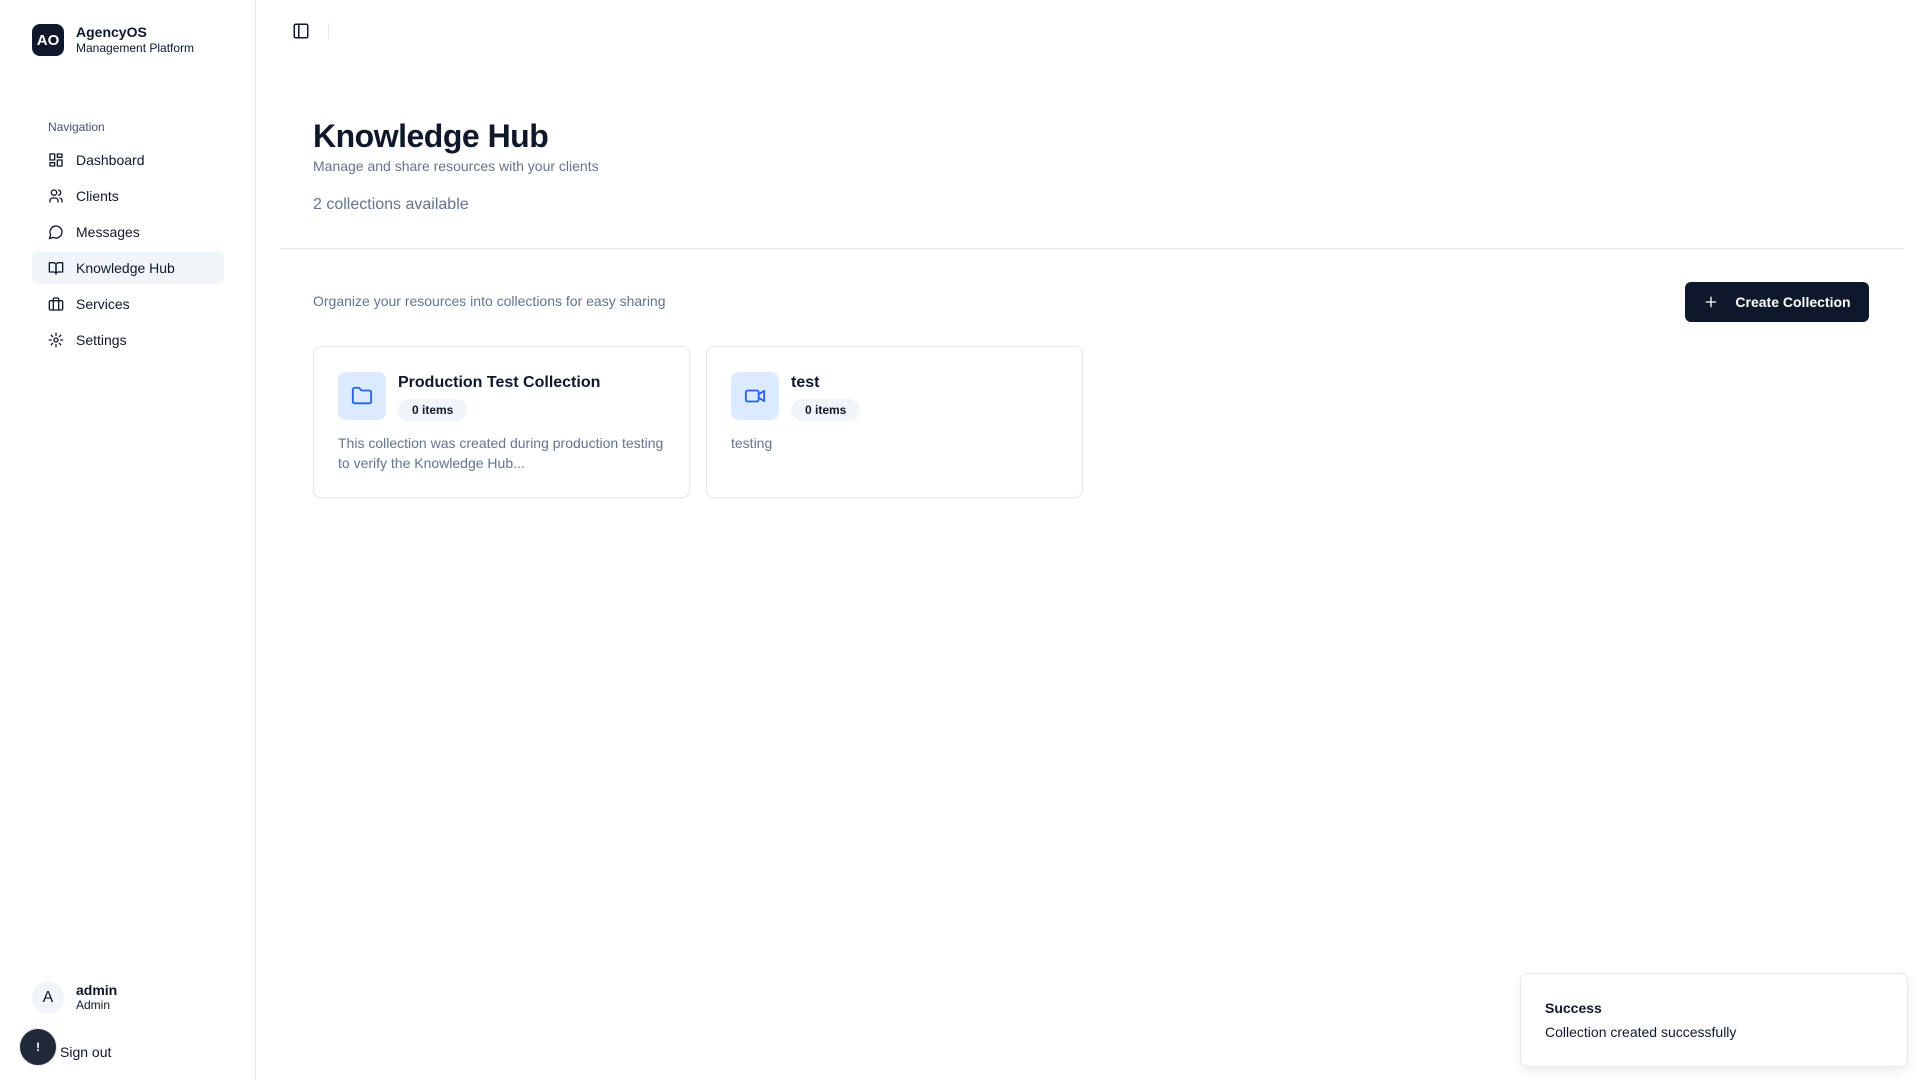 The image size is (1920, 1080). I want to click on sidebar-item-label: Dashboard, so click(110, 160).